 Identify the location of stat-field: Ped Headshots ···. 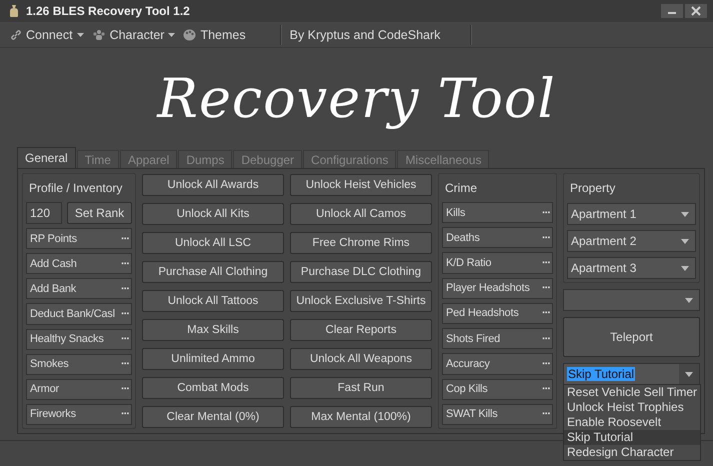
(497, 313).